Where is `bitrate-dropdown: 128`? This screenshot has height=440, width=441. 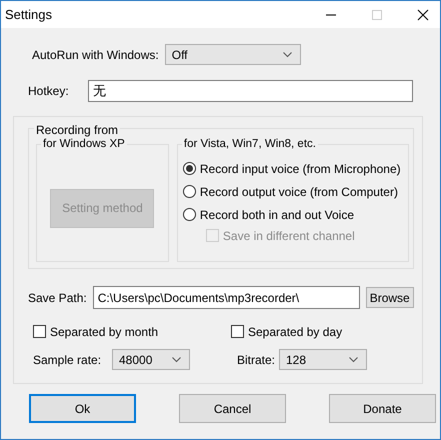
bitrate-dropdown: 128 is located at coordinates (323, 359).